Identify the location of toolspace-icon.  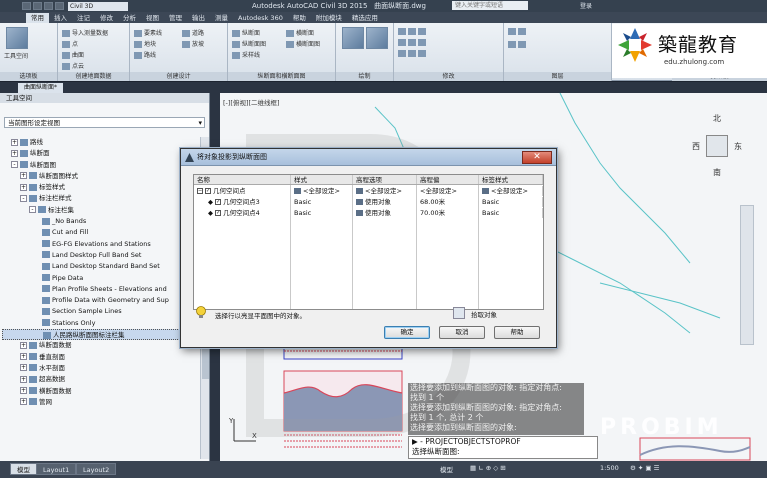
(17, 38).